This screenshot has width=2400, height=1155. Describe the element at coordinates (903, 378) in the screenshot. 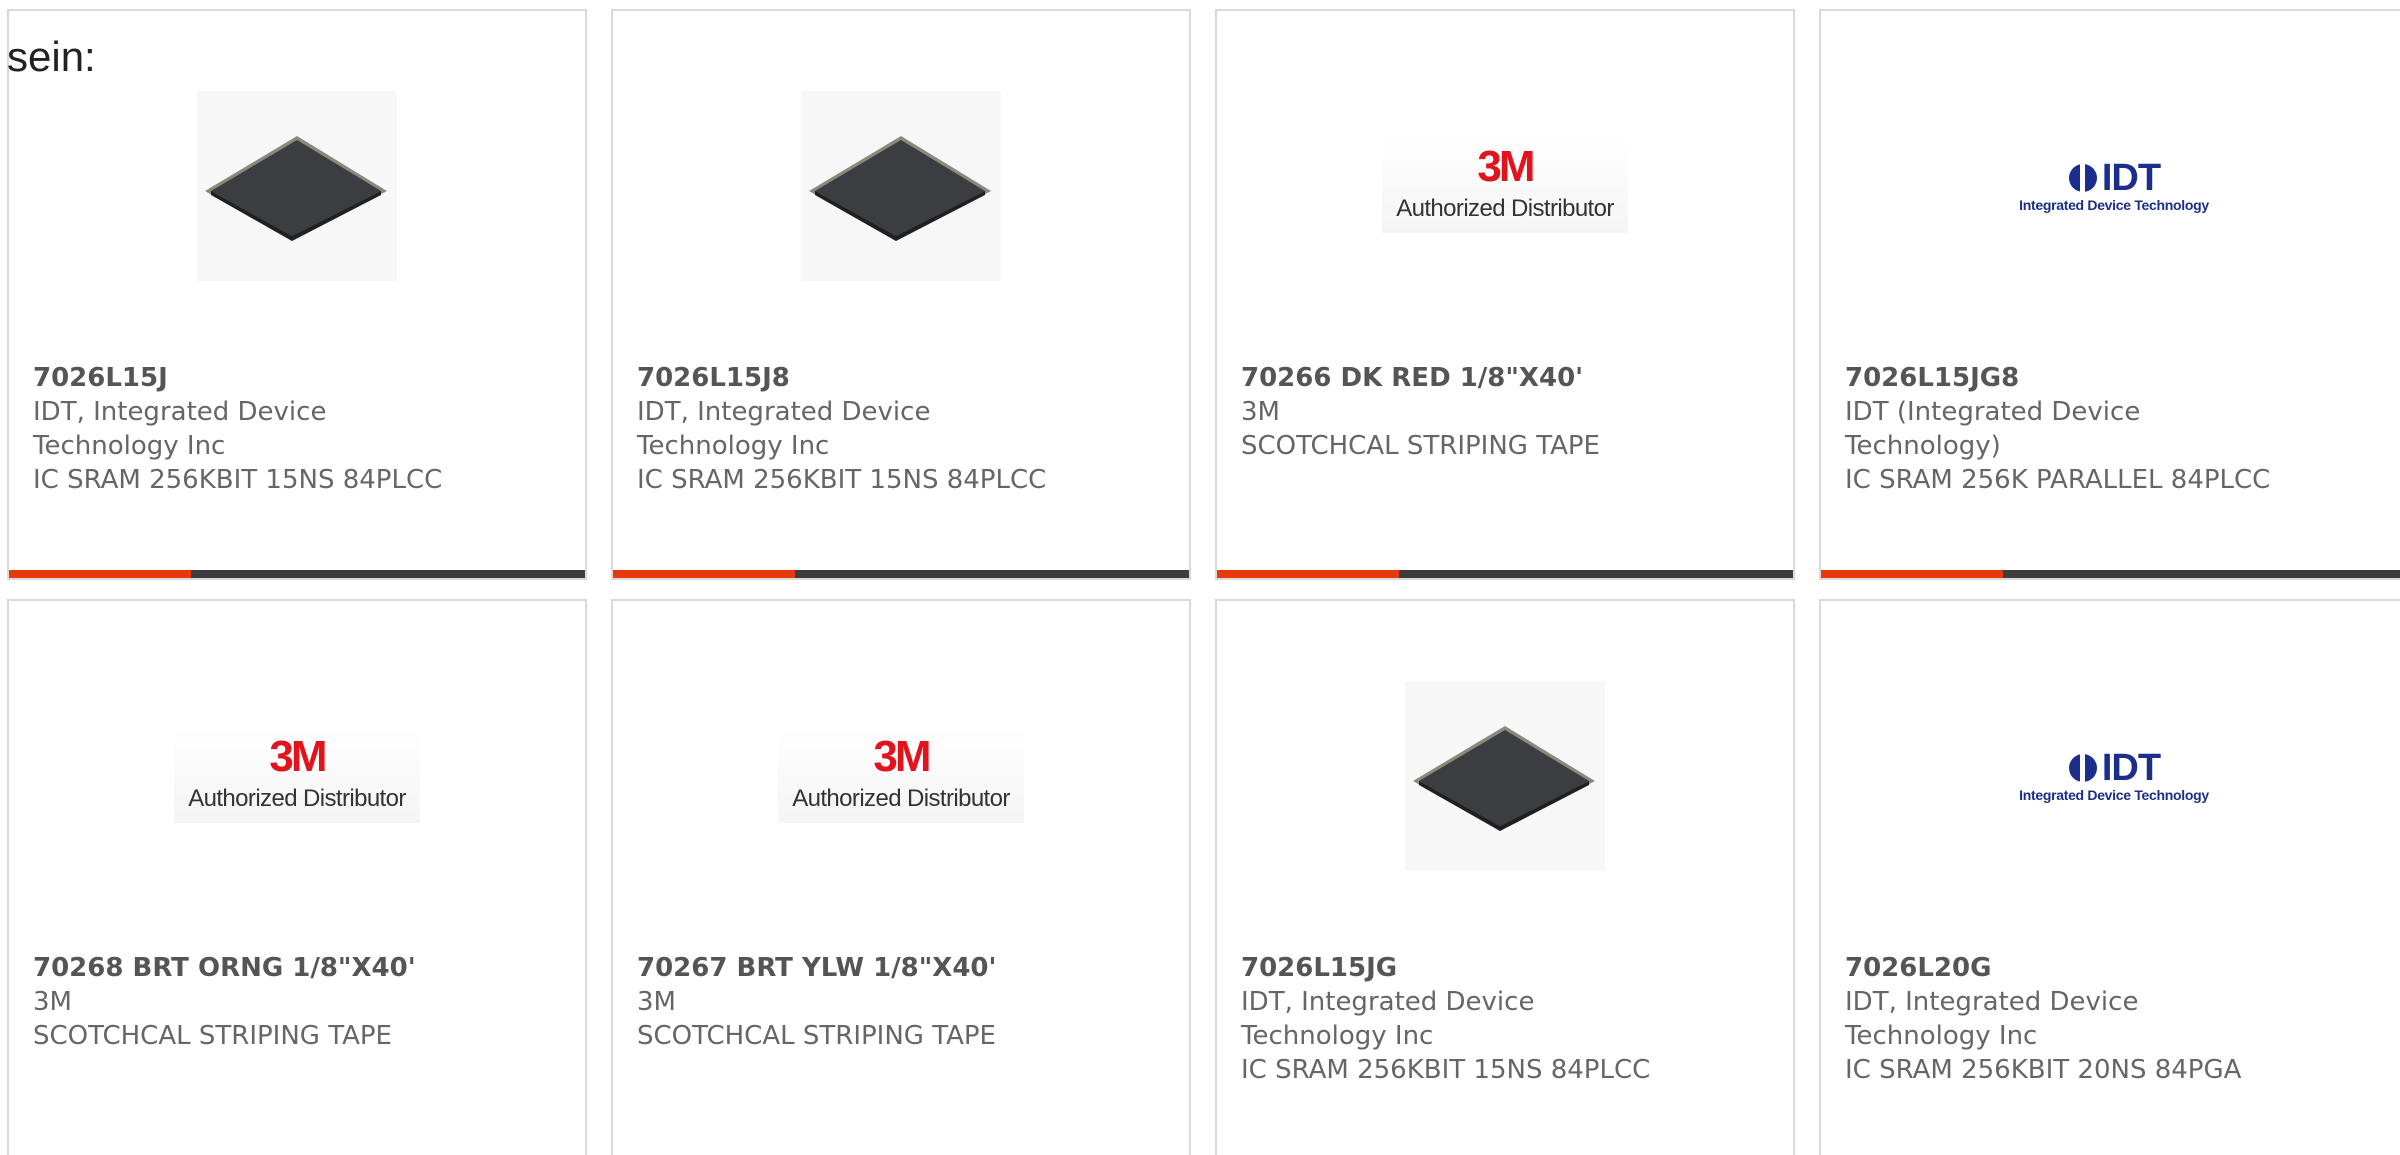

I see `part-number: 7026L15J8` at that location.